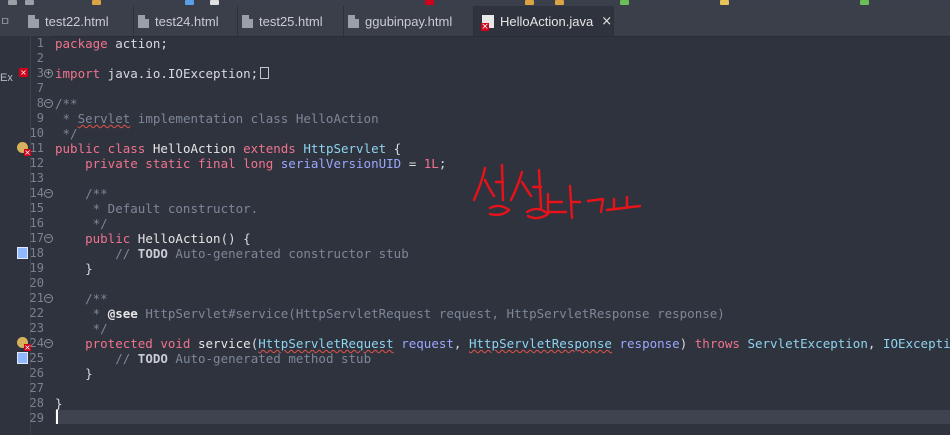 This screenshot has width=950, height=435. What do you see at coordinates (36, 163) in the screenshot?
I see `line-number: 12` at bounding box center [36, 163].